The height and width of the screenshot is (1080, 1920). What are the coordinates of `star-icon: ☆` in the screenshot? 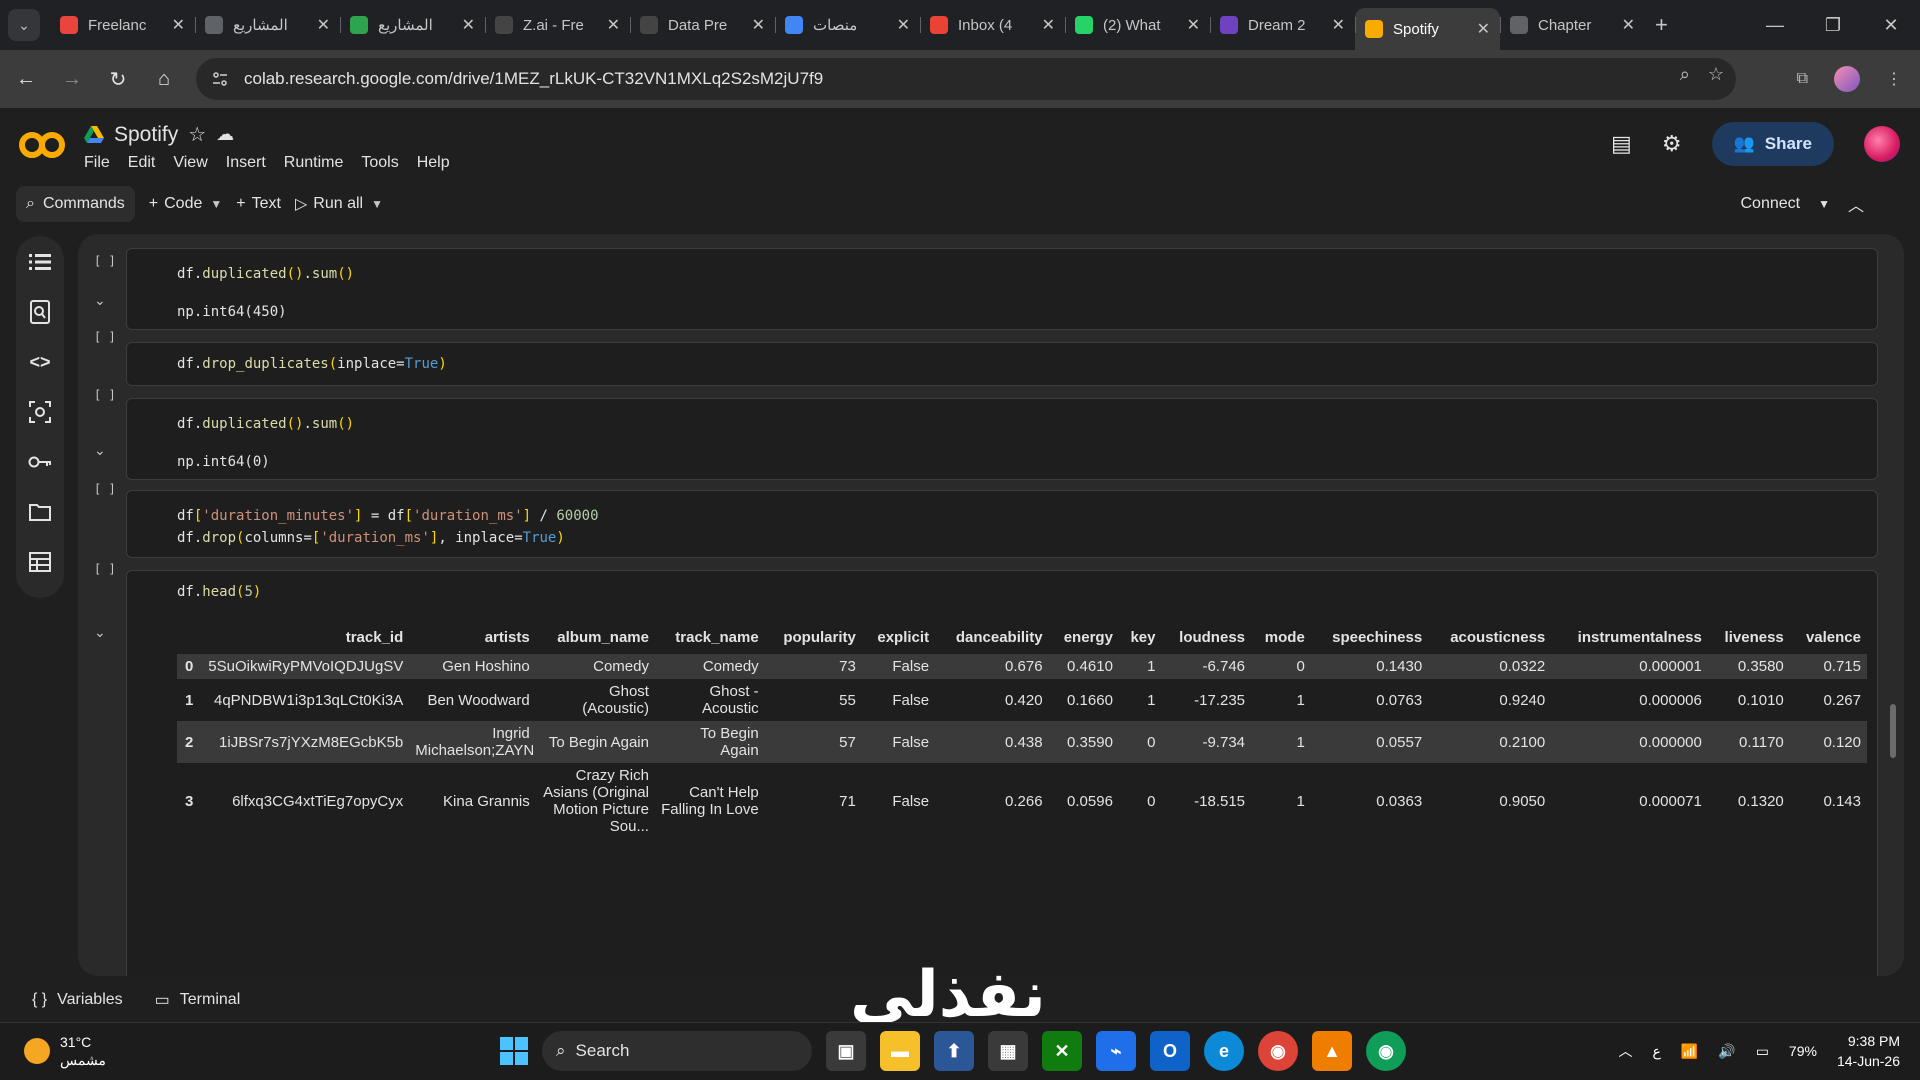 It's located at (197, 134).